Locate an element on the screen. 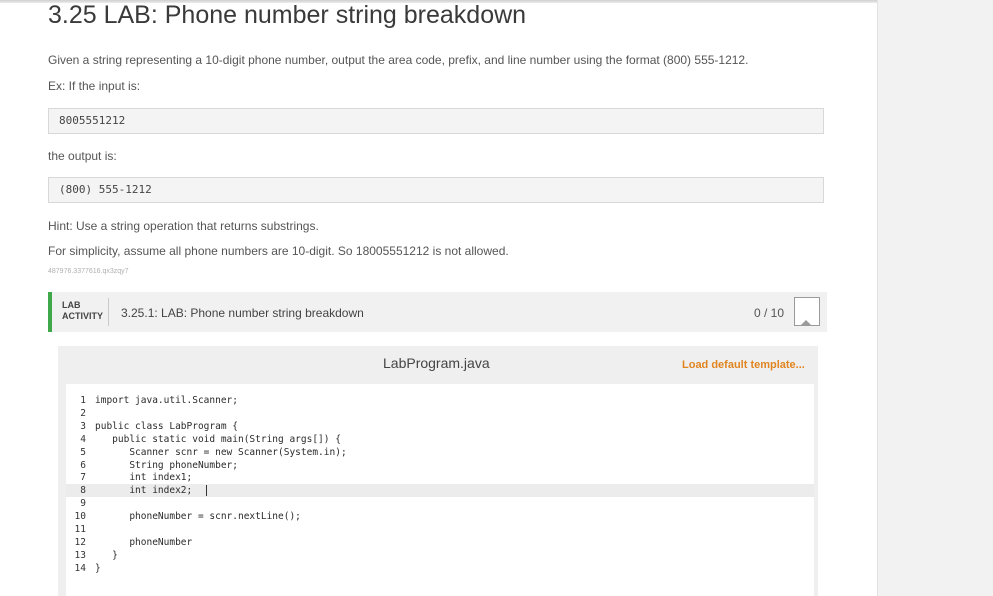 This screenshot has width=993, height=596. code-text: int index1; is located at coordinates (143, 477).